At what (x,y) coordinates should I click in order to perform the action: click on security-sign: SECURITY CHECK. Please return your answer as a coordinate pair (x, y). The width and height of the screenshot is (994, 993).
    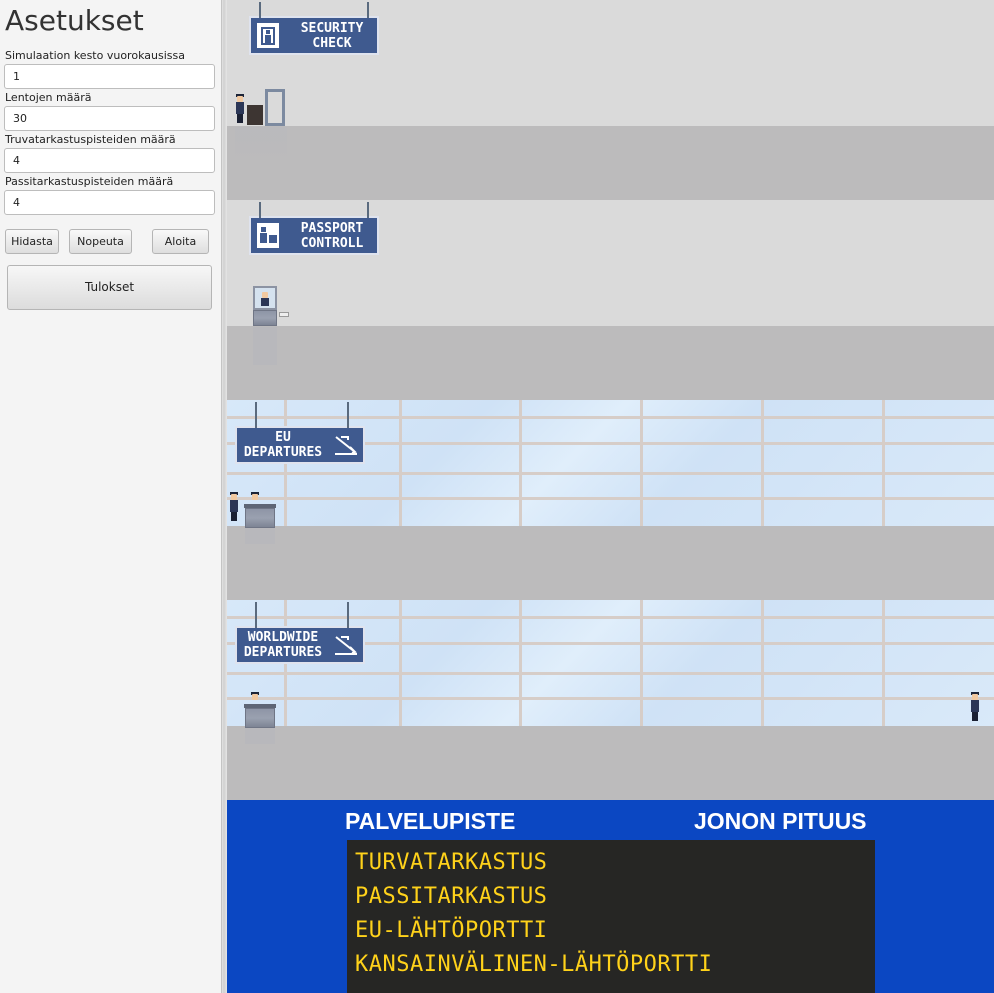
    Looking at the image, I should click on (314, 28).